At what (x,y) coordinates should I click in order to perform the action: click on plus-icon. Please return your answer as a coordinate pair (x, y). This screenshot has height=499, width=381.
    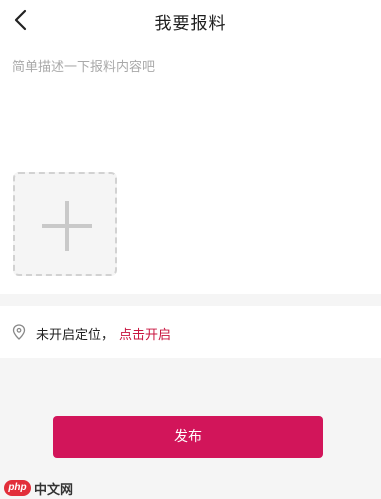
    Looking at the image, I should click on (67, 226).